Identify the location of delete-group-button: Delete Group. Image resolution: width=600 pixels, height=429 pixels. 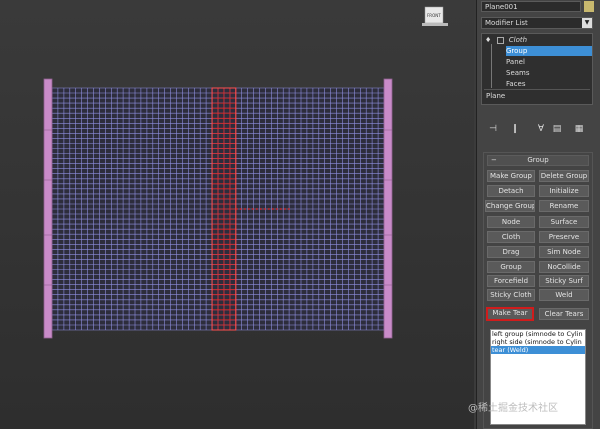
(564, 176).